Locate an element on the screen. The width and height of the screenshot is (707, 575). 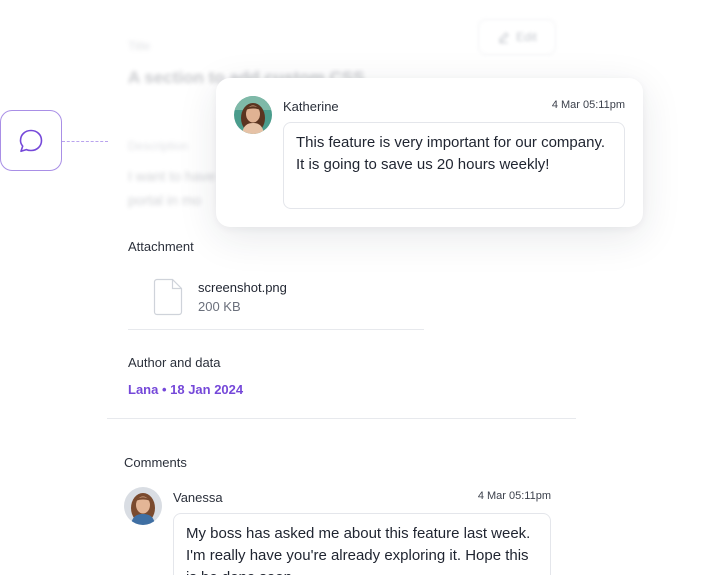
edit-button-label: Edit is located at coordinates (526, 37).